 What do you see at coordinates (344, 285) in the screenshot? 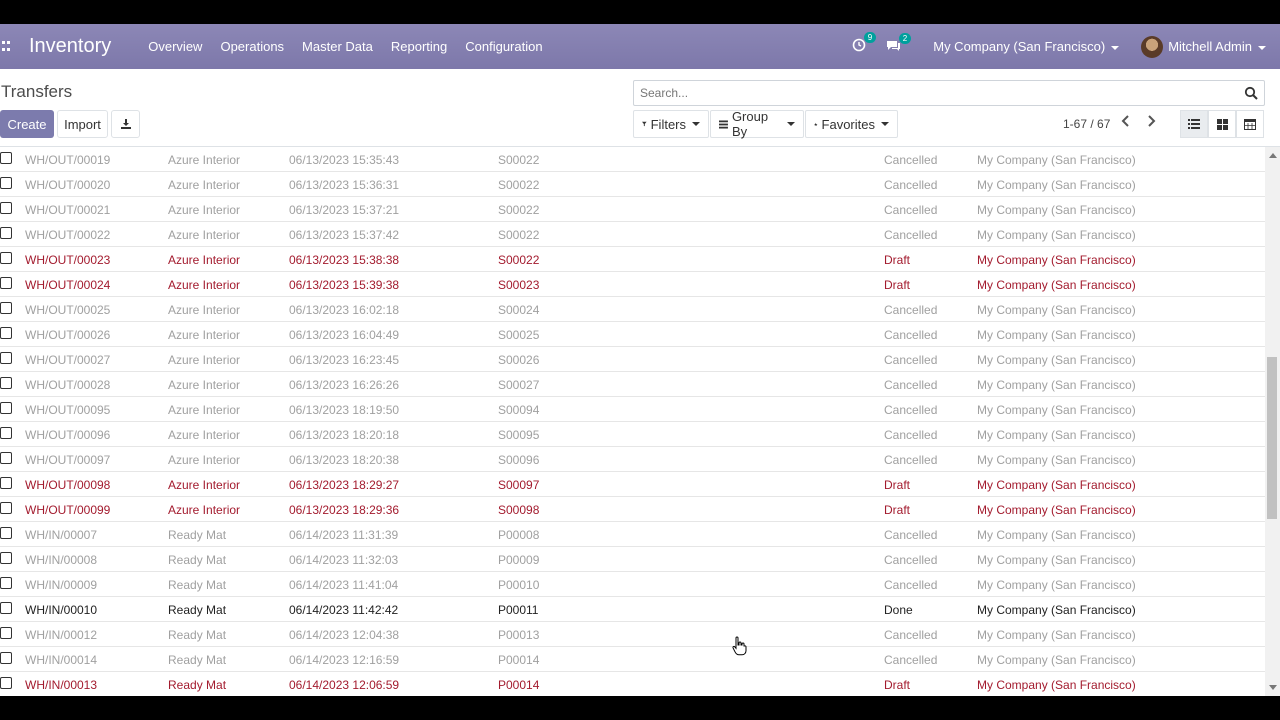
I see `scheduled-date-cell: 06/13/2023 15:39:38` at bounding box center [344, 285].